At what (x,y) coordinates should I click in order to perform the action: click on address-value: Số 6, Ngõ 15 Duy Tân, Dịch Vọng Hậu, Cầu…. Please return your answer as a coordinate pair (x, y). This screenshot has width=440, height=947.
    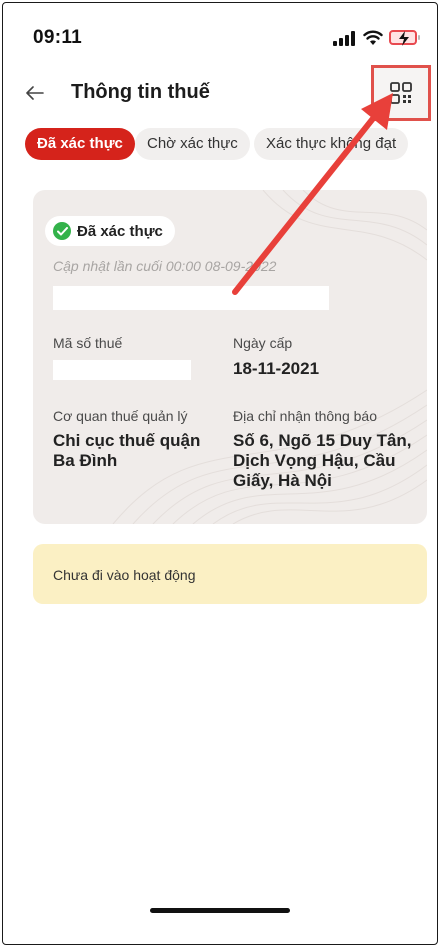
    Looking at the image, I should click on (322, 460).